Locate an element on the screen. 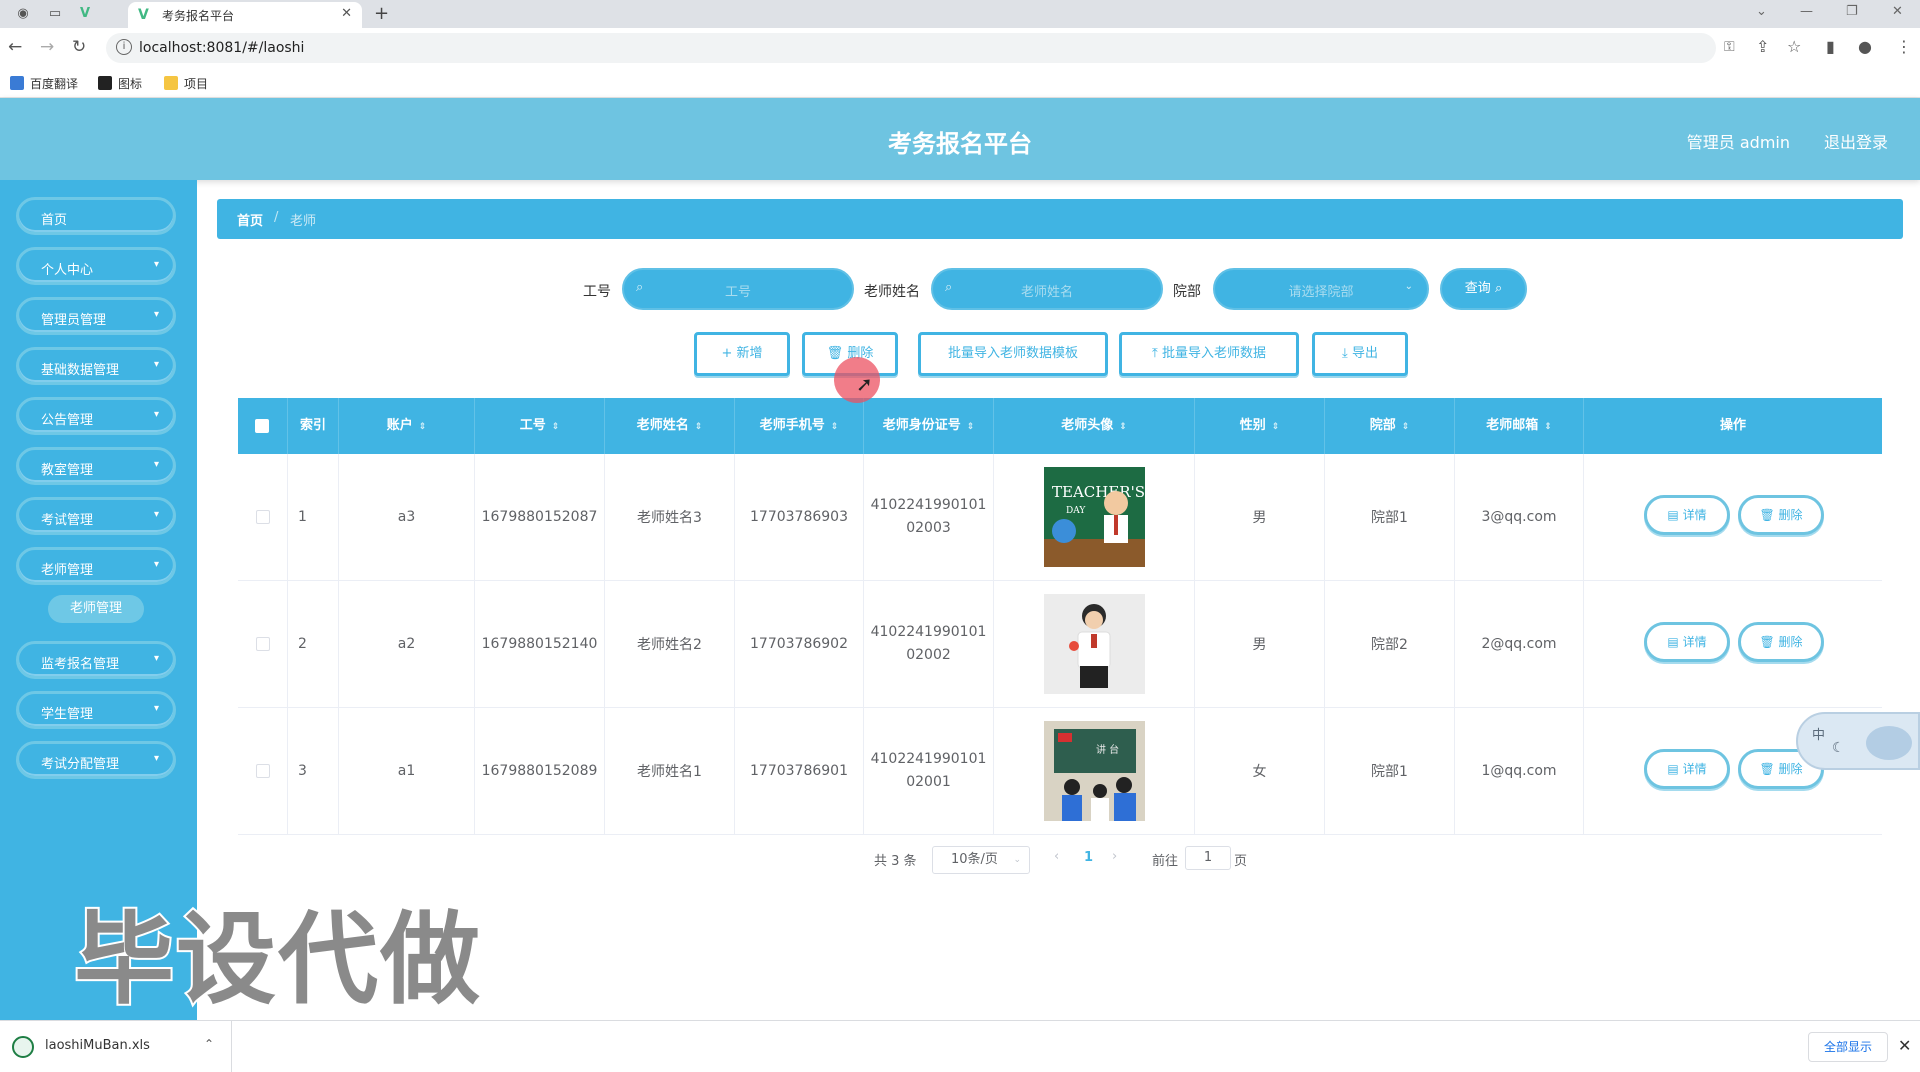 The height and width of the screenshot is (1072, 1920). sidebar-item-classroom: 教室管理 ▾ is located at coordinates (96, 466).